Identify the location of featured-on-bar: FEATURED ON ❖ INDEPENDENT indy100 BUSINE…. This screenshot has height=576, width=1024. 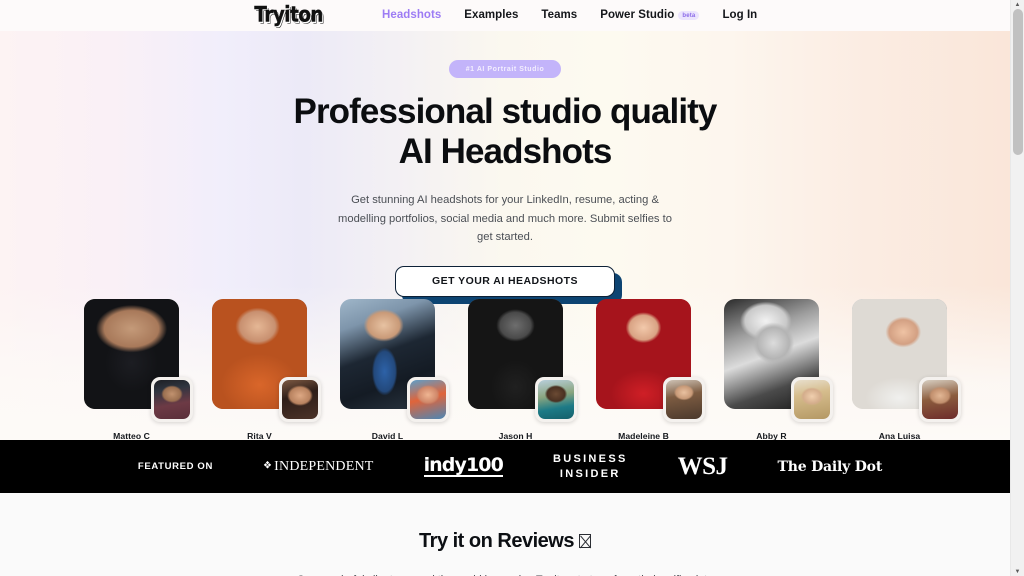
(505, 466).